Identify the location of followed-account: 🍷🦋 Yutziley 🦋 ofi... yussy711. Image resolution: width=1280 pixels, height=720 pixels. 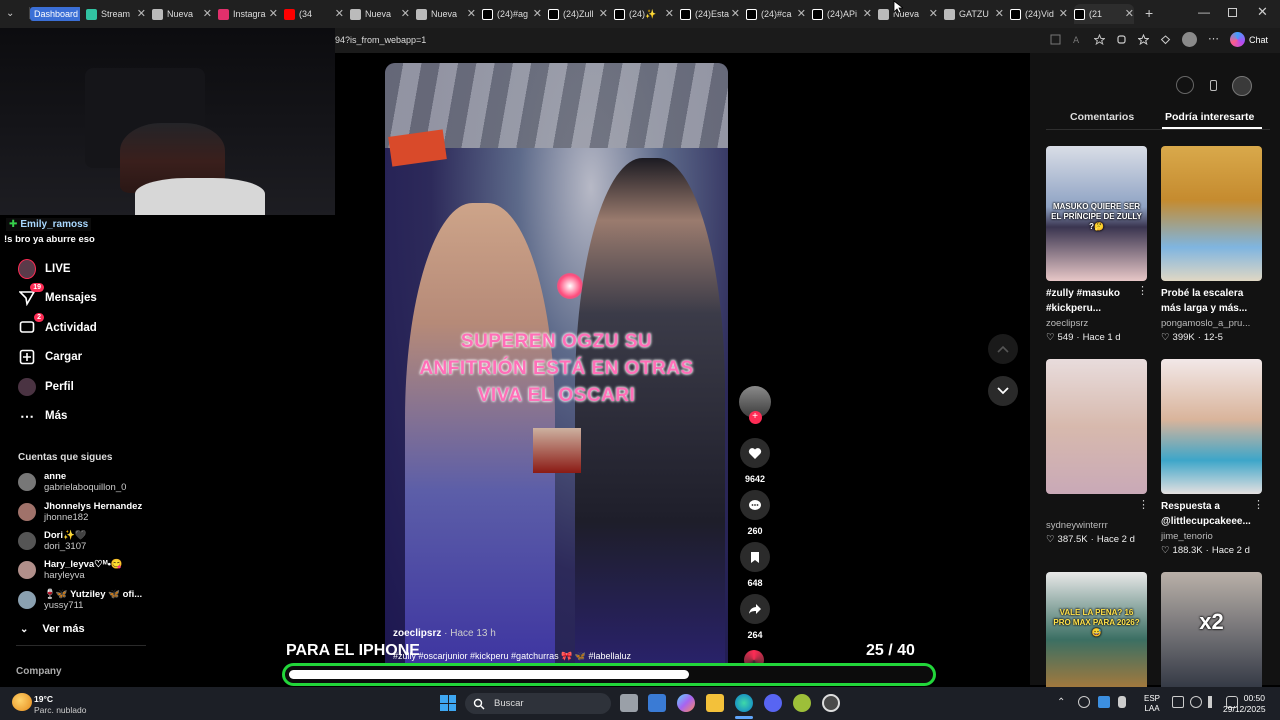
(80, 600).